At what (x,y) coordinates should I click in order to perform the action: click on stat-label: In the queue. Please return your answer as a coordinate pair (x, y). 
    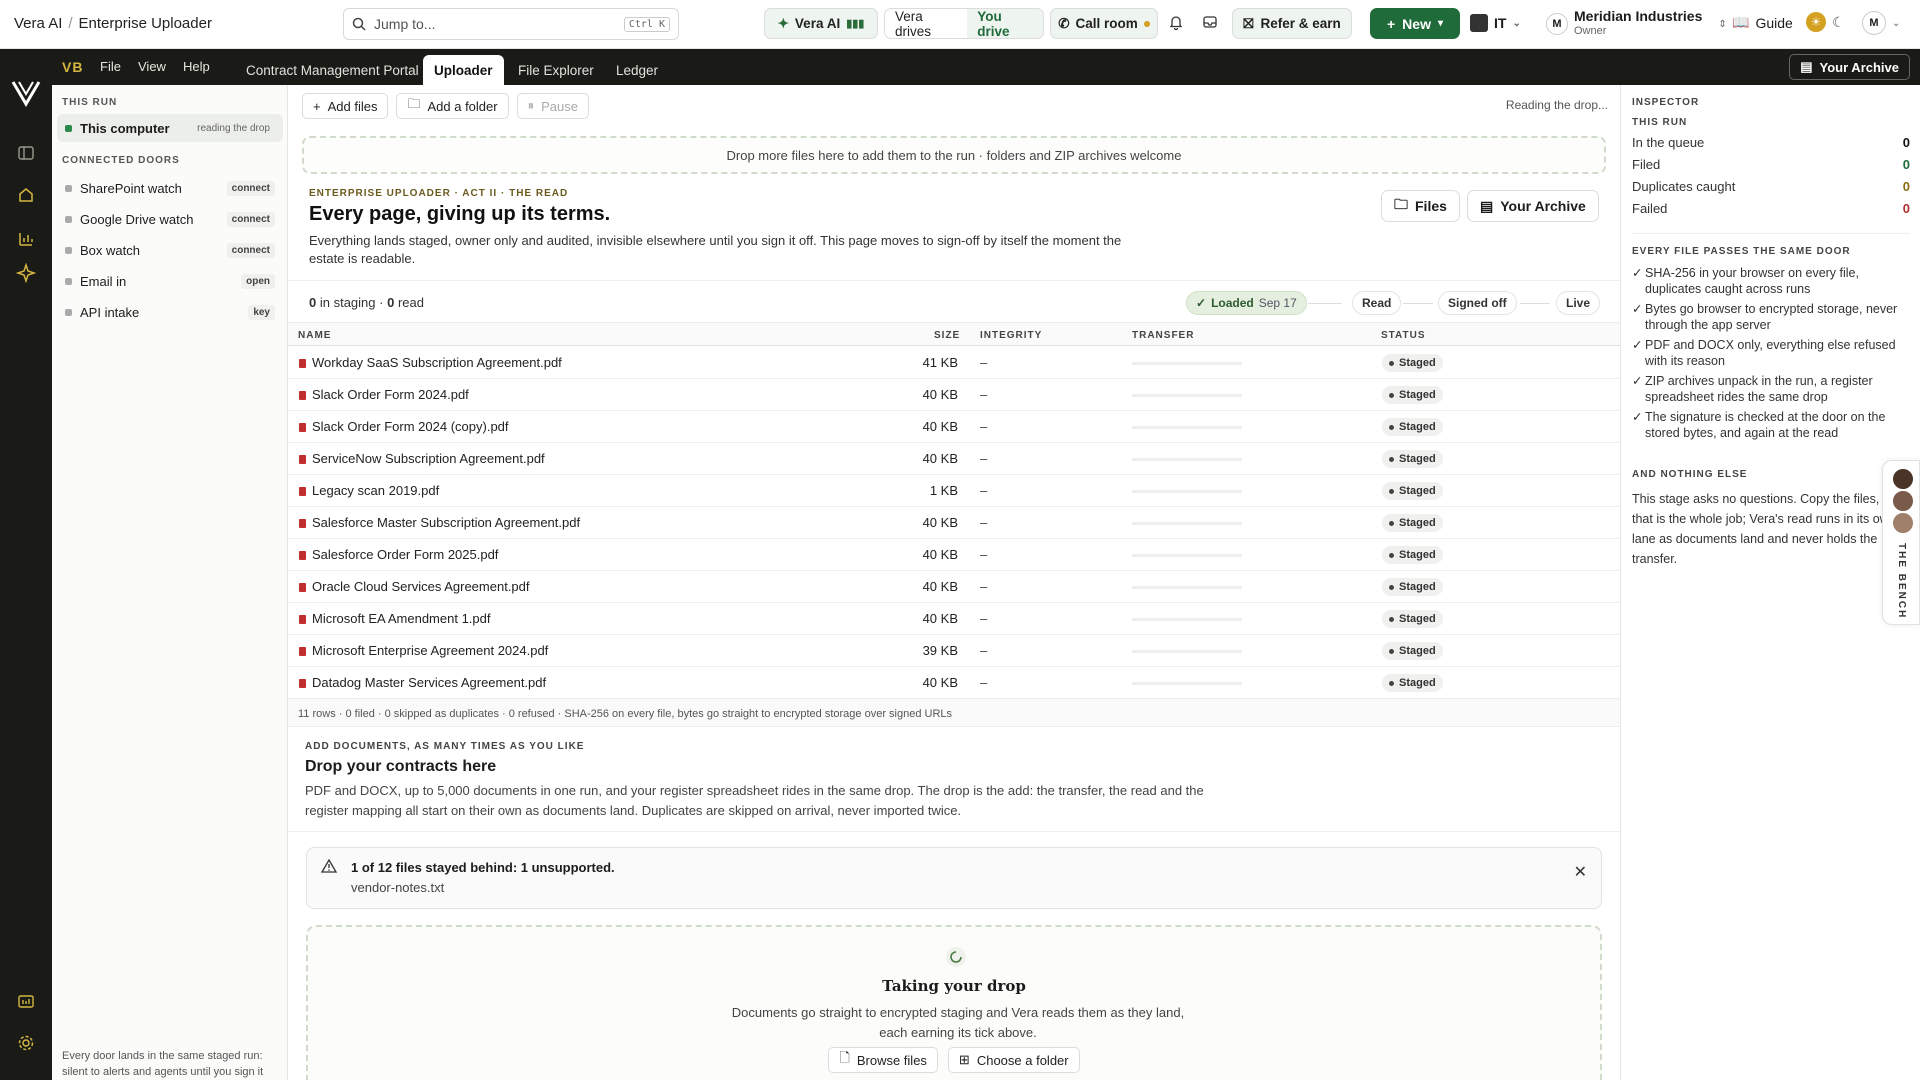
    Looking at the image, I should click on (1668, 142).